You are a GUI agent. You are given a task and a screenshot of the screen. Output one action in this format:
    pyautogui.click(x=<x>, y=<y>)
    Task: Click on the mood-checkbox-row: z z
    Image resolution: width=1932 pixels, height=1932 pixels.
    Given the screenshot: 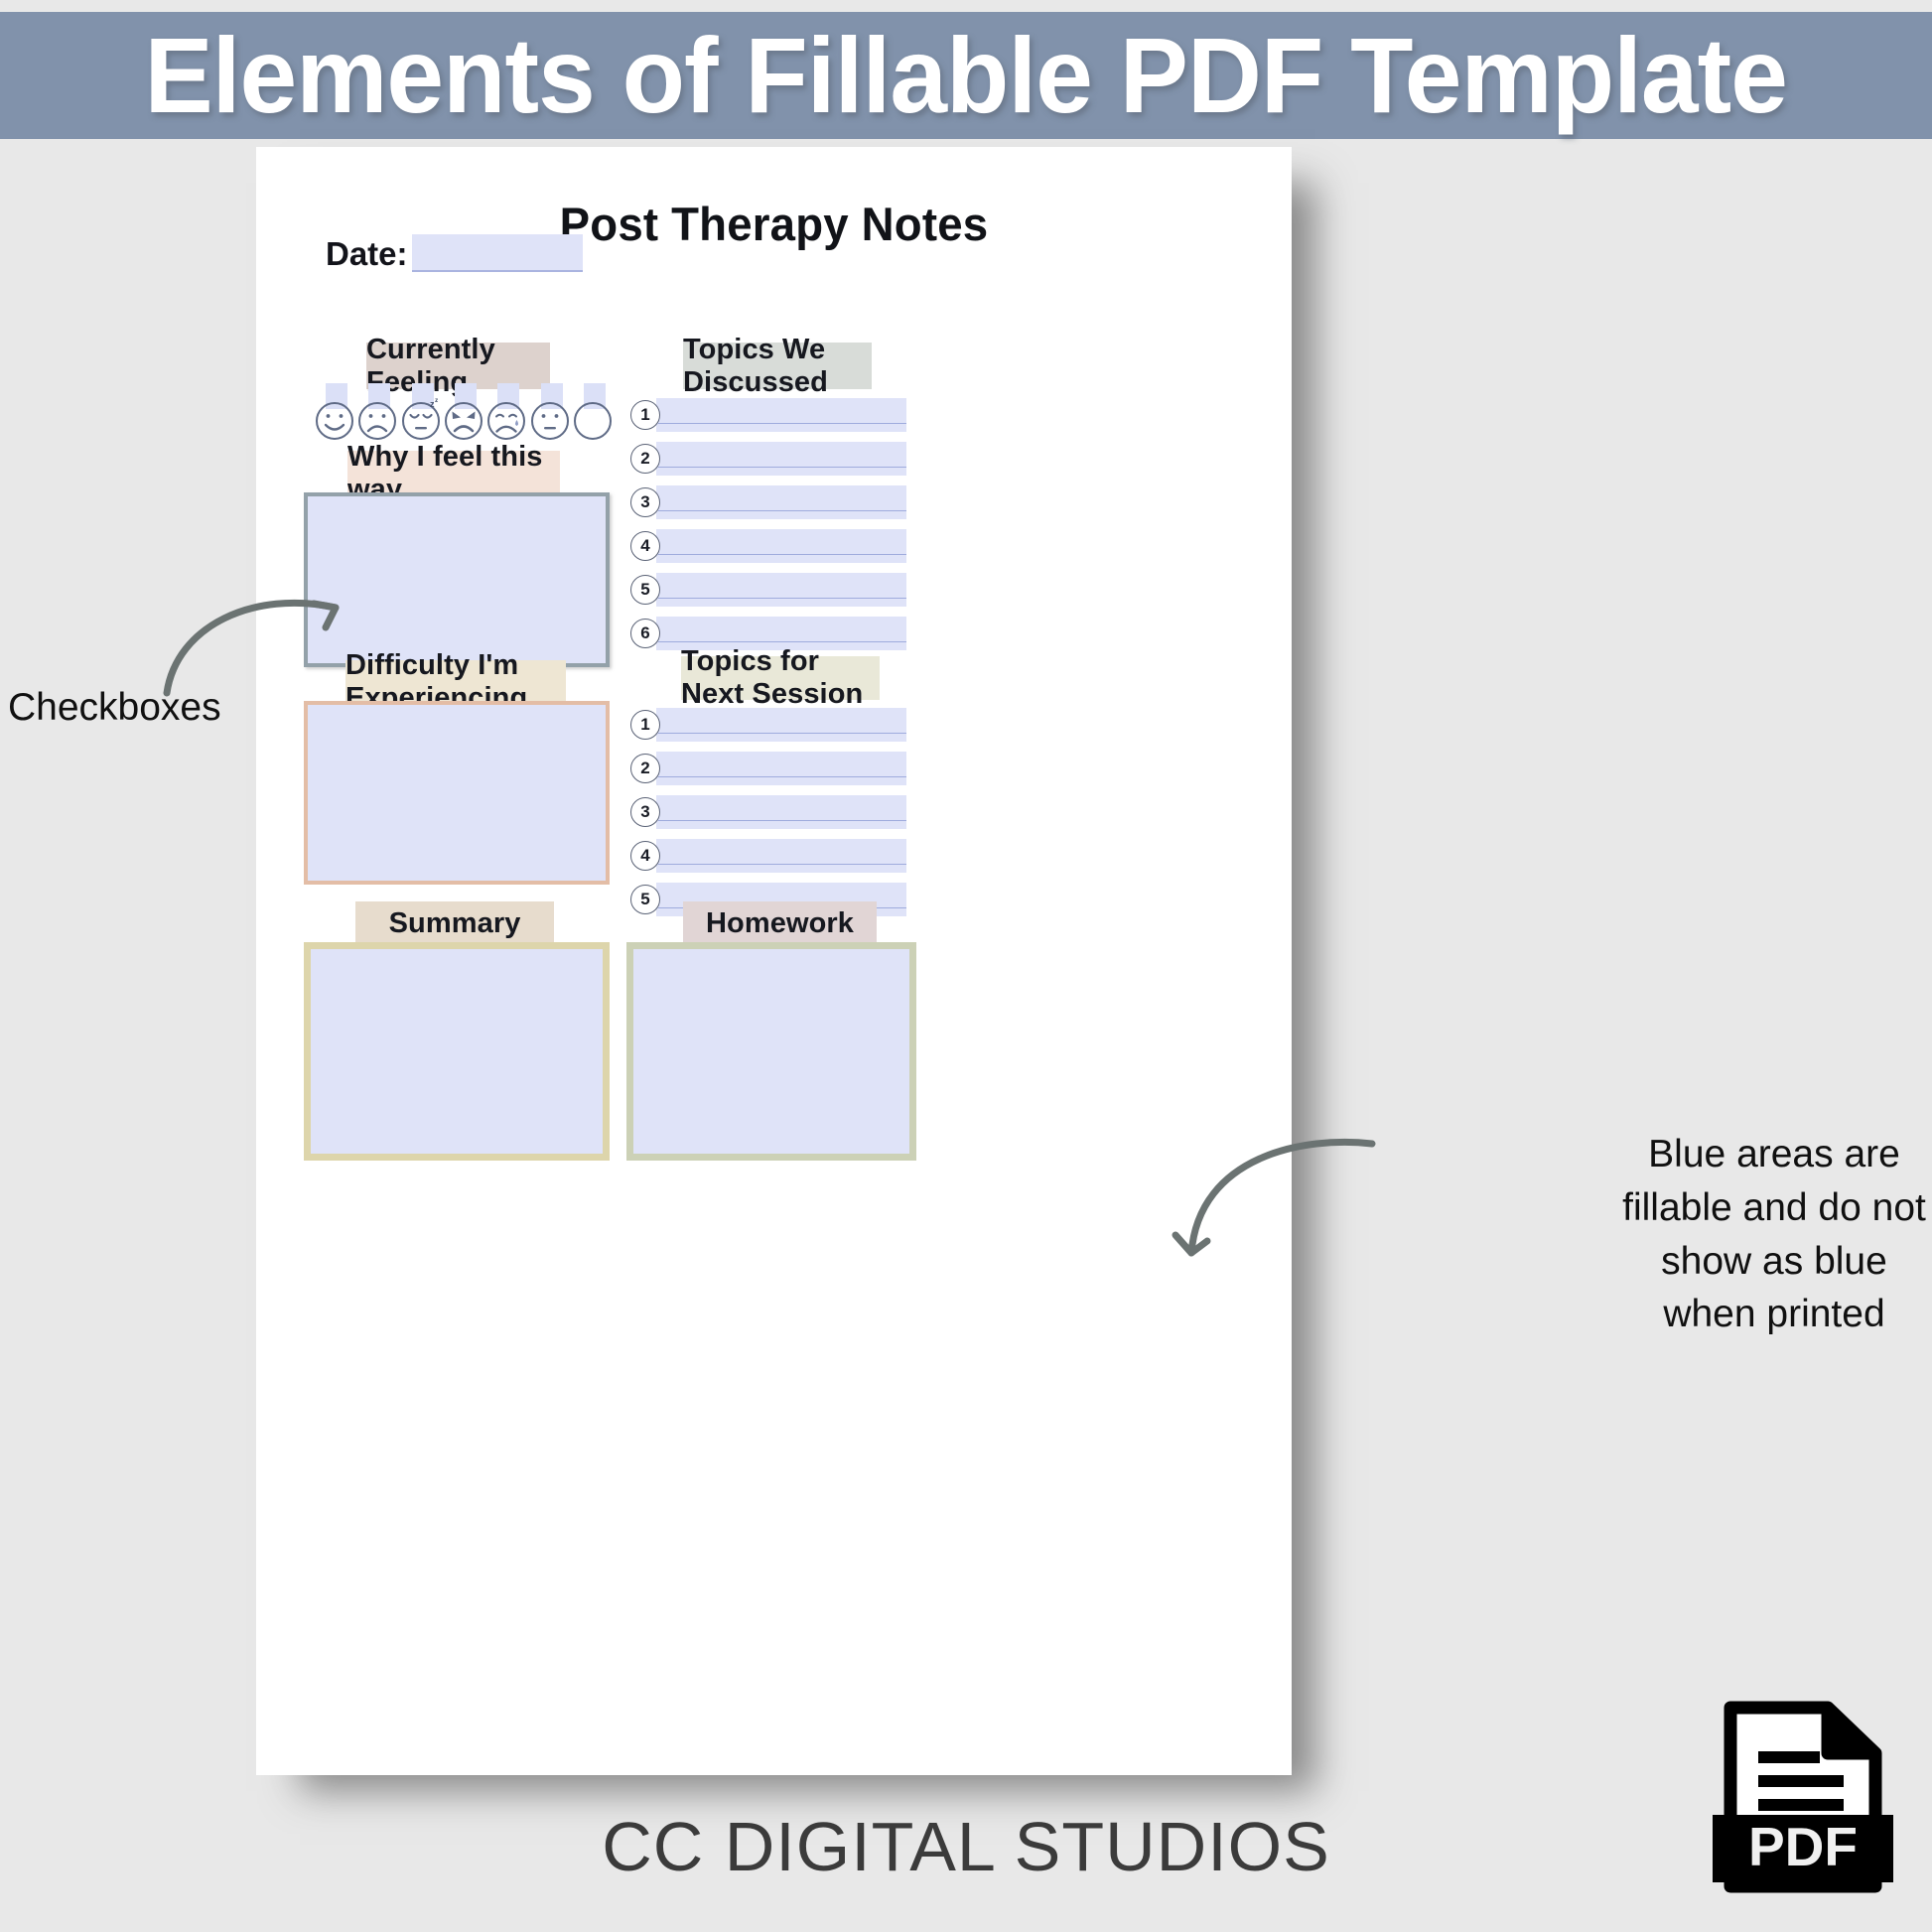 What is the action you would take?
    pyautogui.click(x=464, y=414)
    